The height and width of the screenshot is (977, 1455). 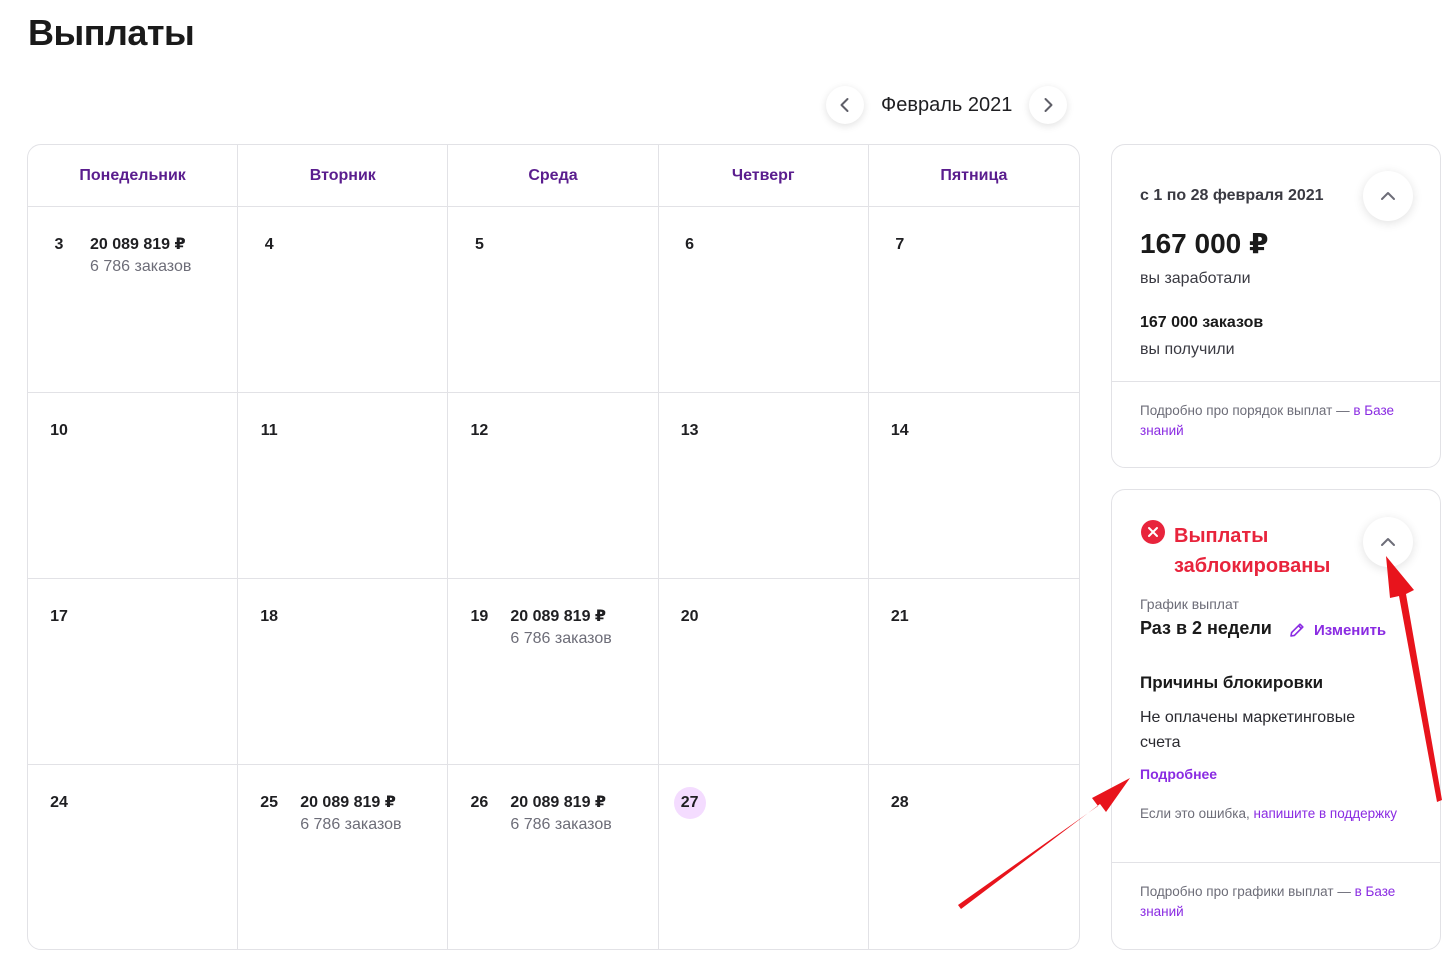 I want to click on edit-schedule-link: Изменить, so click(x=1337, y=630).